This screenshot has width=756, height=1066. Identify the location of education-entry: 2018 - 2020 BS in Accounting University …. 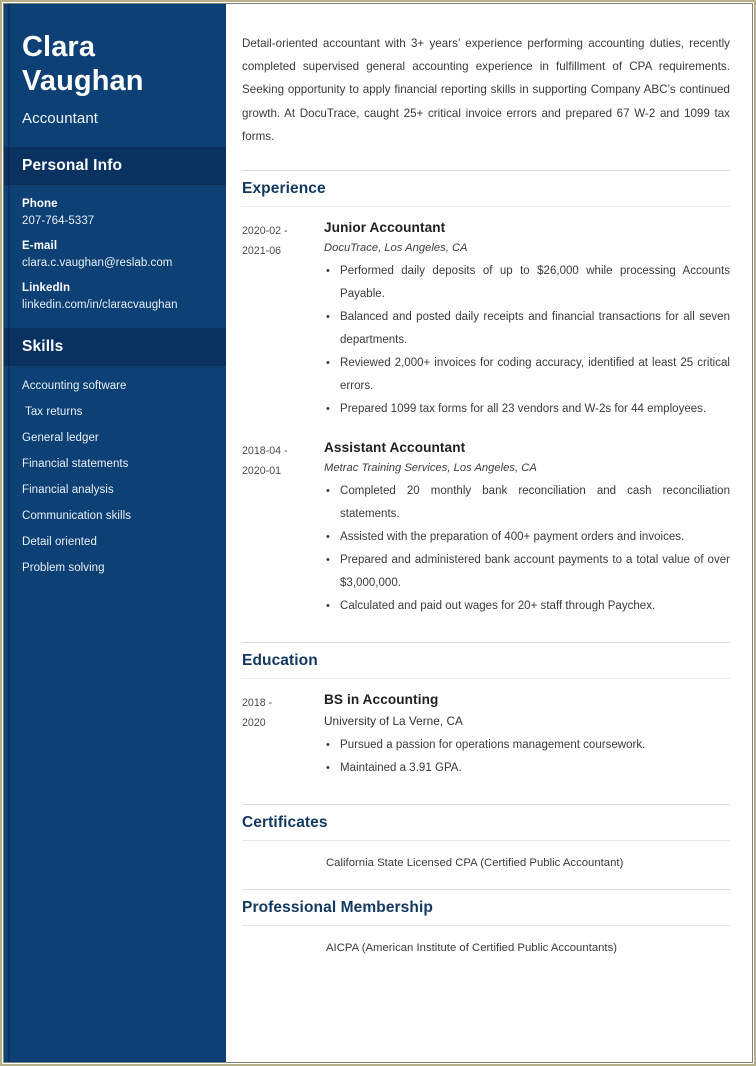
(486, 732).